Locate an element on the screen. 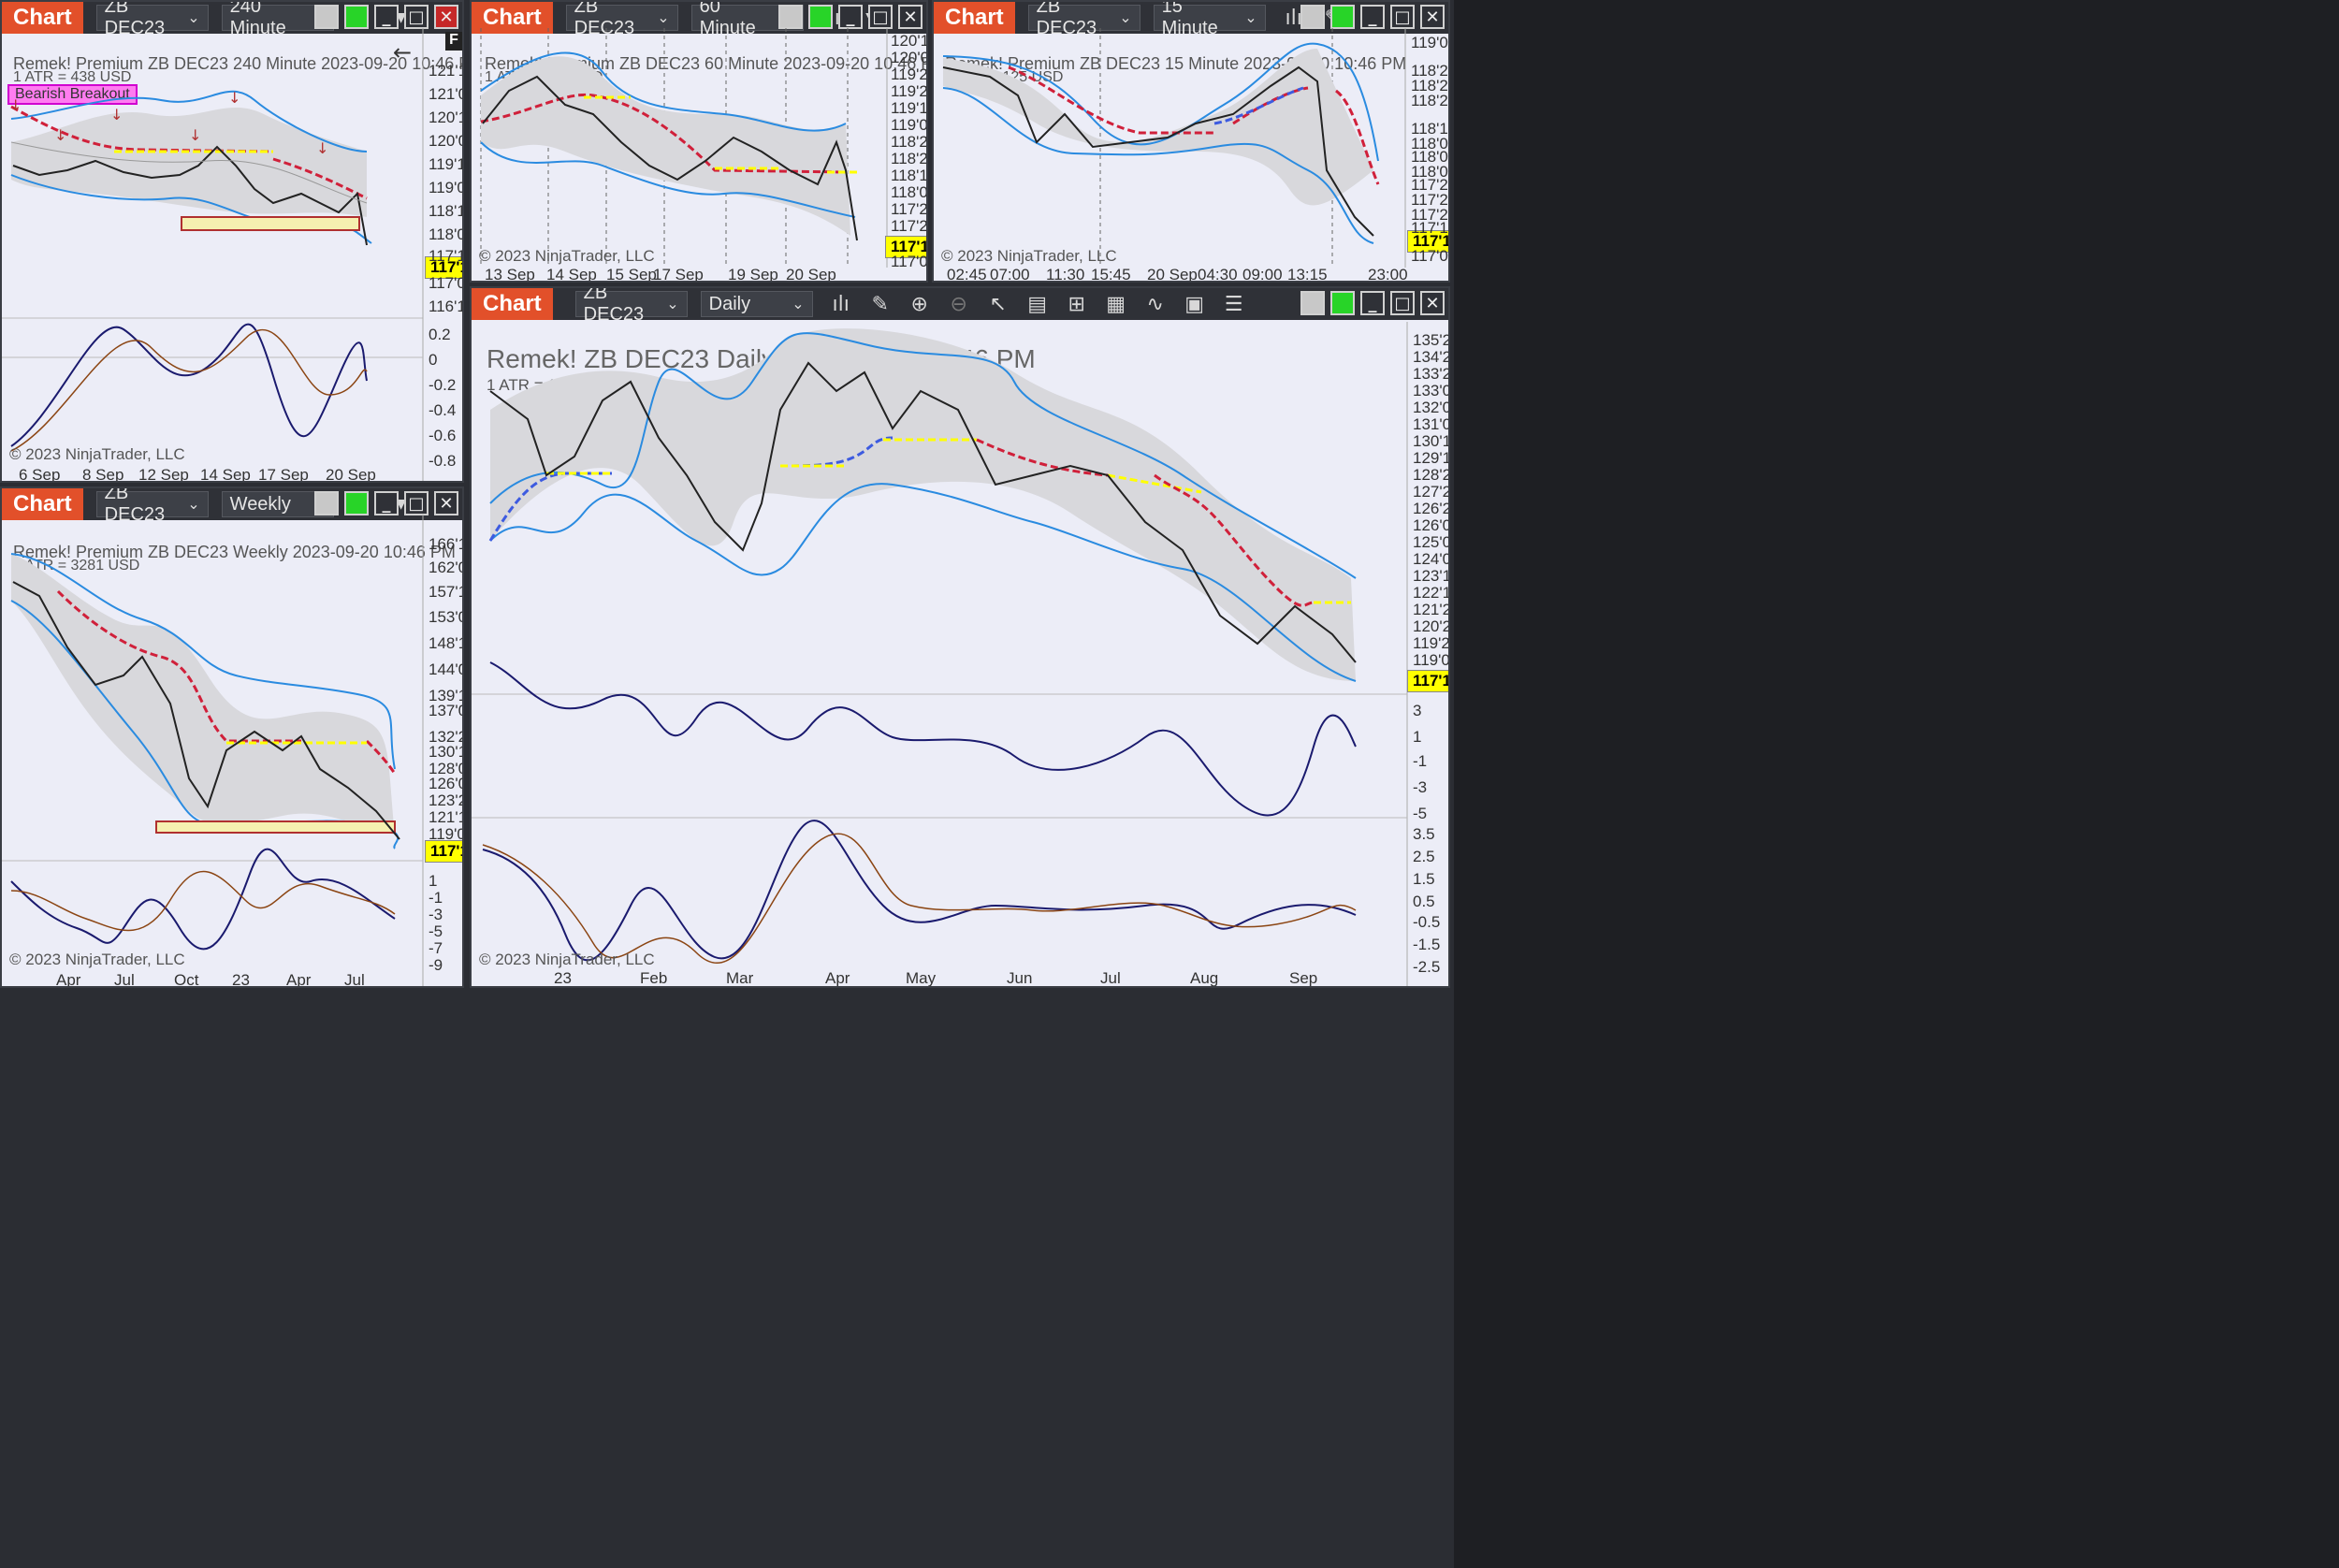  x-tick: Oct is located at coordinates (186, 980).